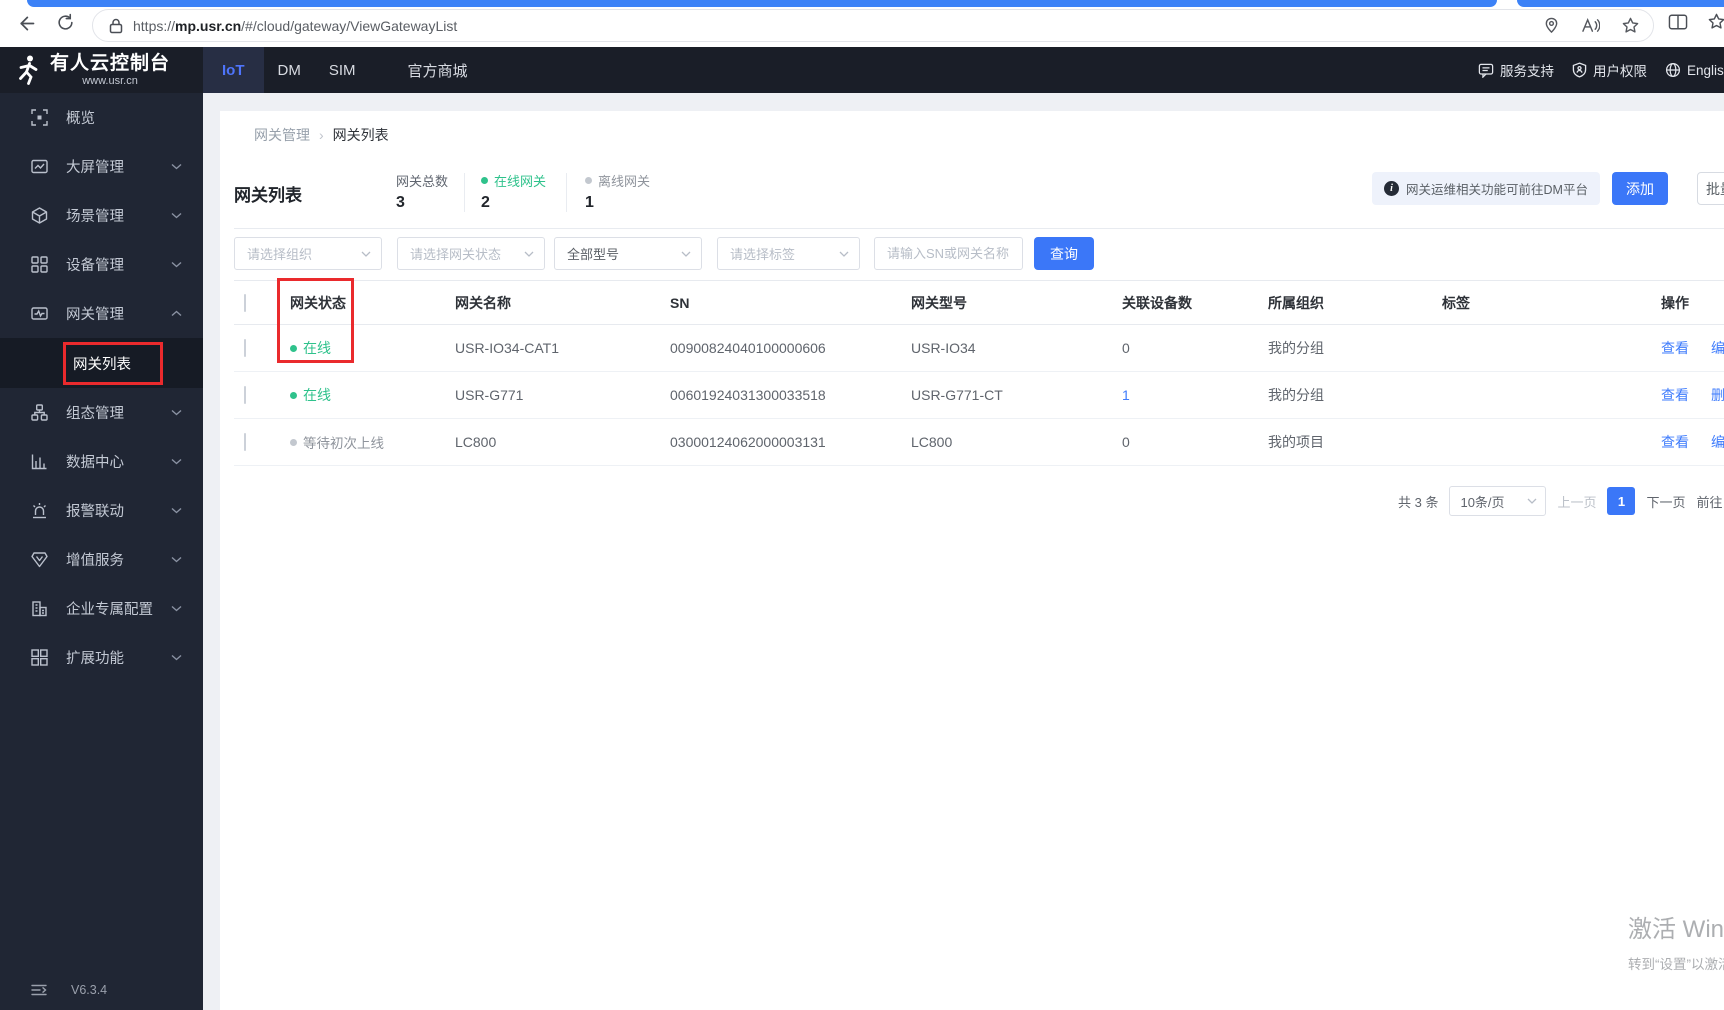 This screenshot has height=1010, width=1724. I want to click on info-icon: i, so click(1391, 188).